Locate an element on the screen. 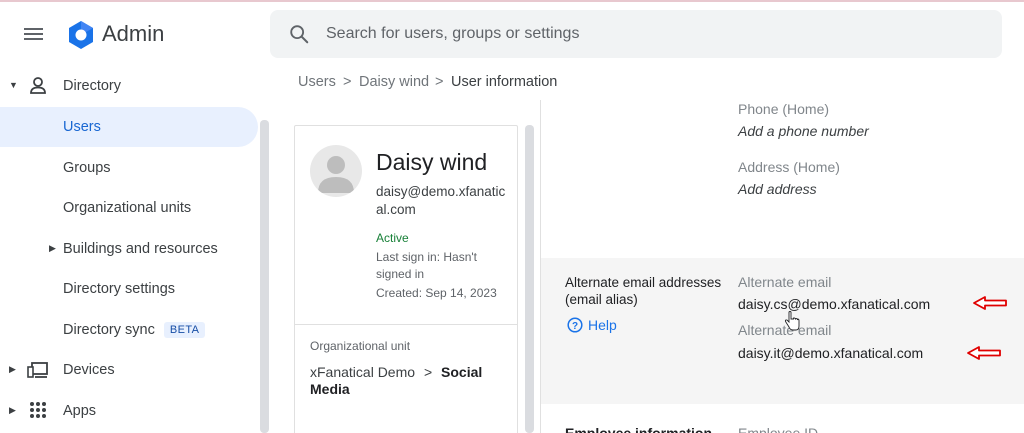 The height and width of the screenshot is (433, 1024). sidebar-item-directory-settings: Directory settings is located at coordinates (129, 289).